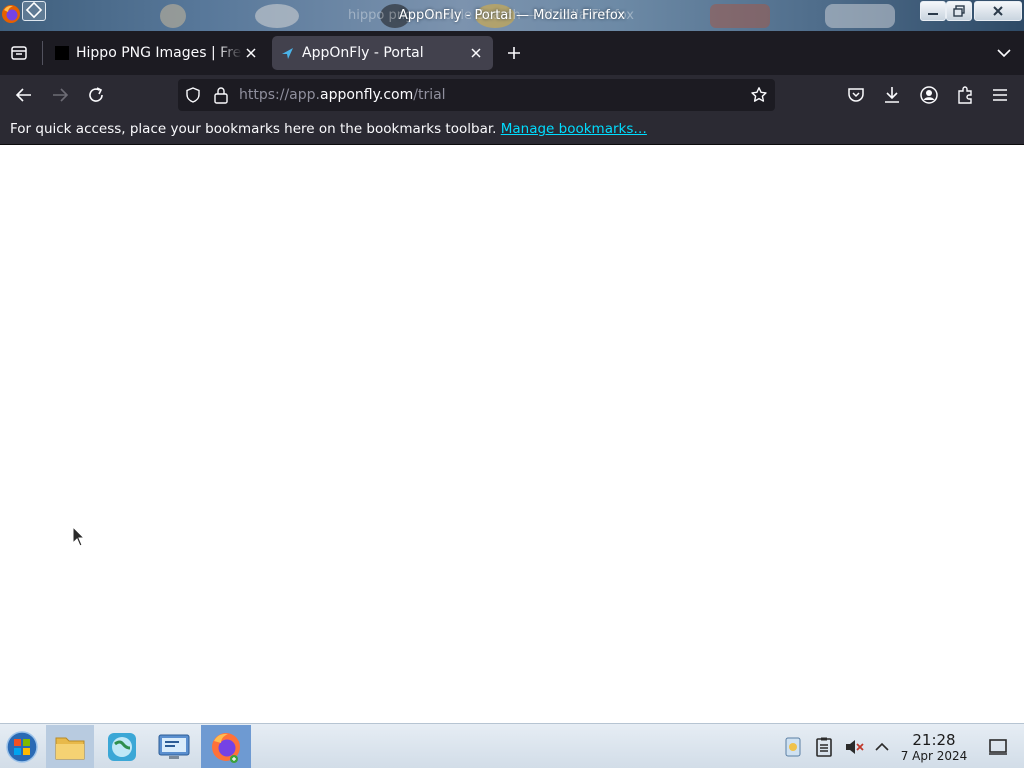  Describe the element at coordinates (854, 747) in the screenshot. I see `speaker-muted-icon` at that location.